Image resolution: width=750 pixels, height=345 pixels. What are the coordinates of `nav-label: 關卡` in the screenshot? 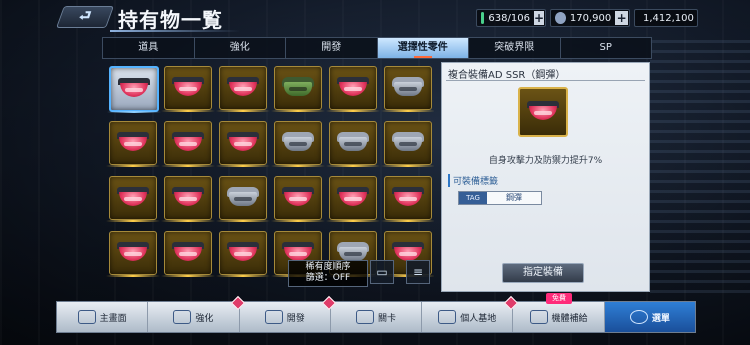 It's located at (386, 318).